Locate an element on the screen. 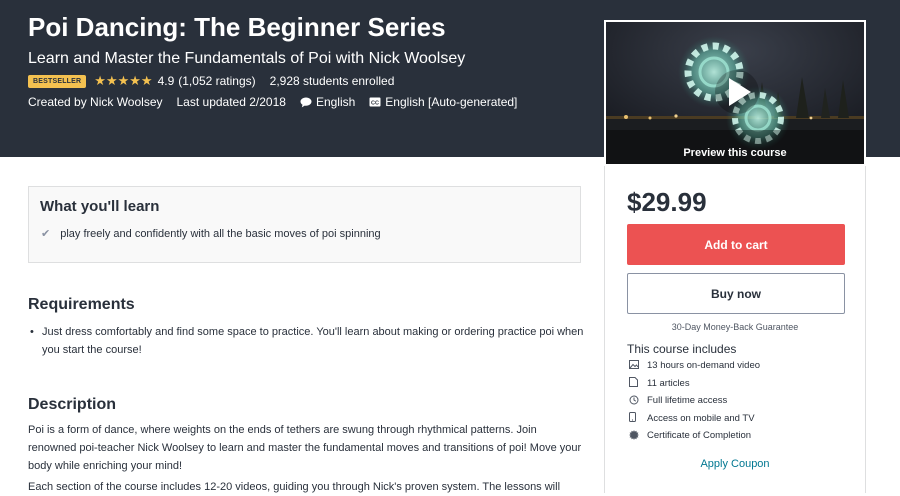 The width and height of the screenshot is (900, 496). list-item: 11 articles is located at coordinates (694, 384).